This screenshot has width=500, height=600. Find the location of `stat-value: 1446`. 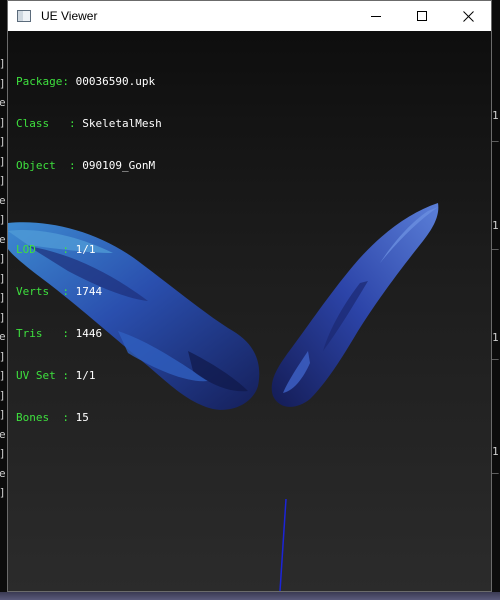

stat-value: 1446 is located at coordinates (89, 333).